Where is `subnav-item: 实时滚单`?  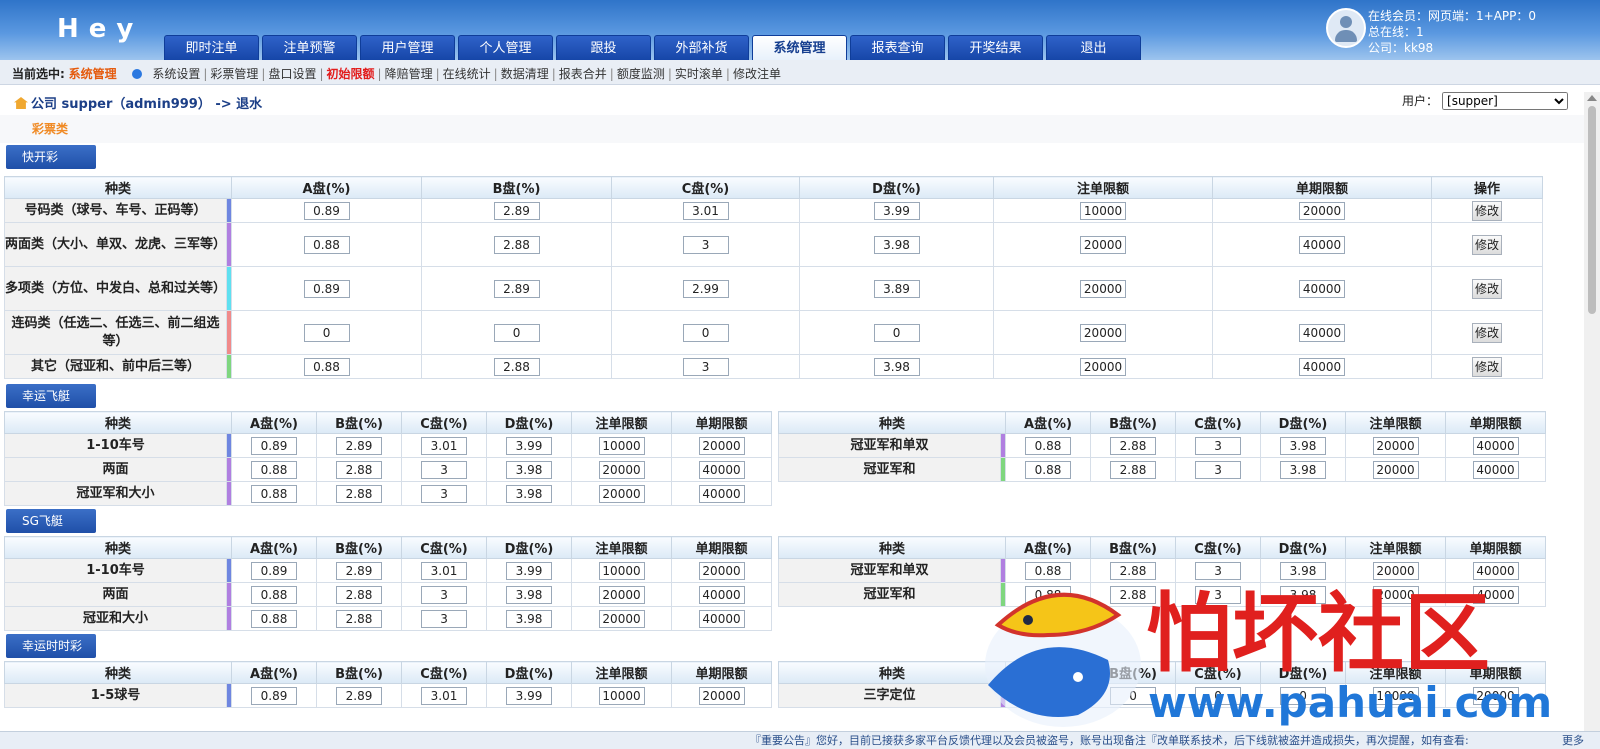
subnav-item: 实时滚单 is located at coordinates (699, 74).